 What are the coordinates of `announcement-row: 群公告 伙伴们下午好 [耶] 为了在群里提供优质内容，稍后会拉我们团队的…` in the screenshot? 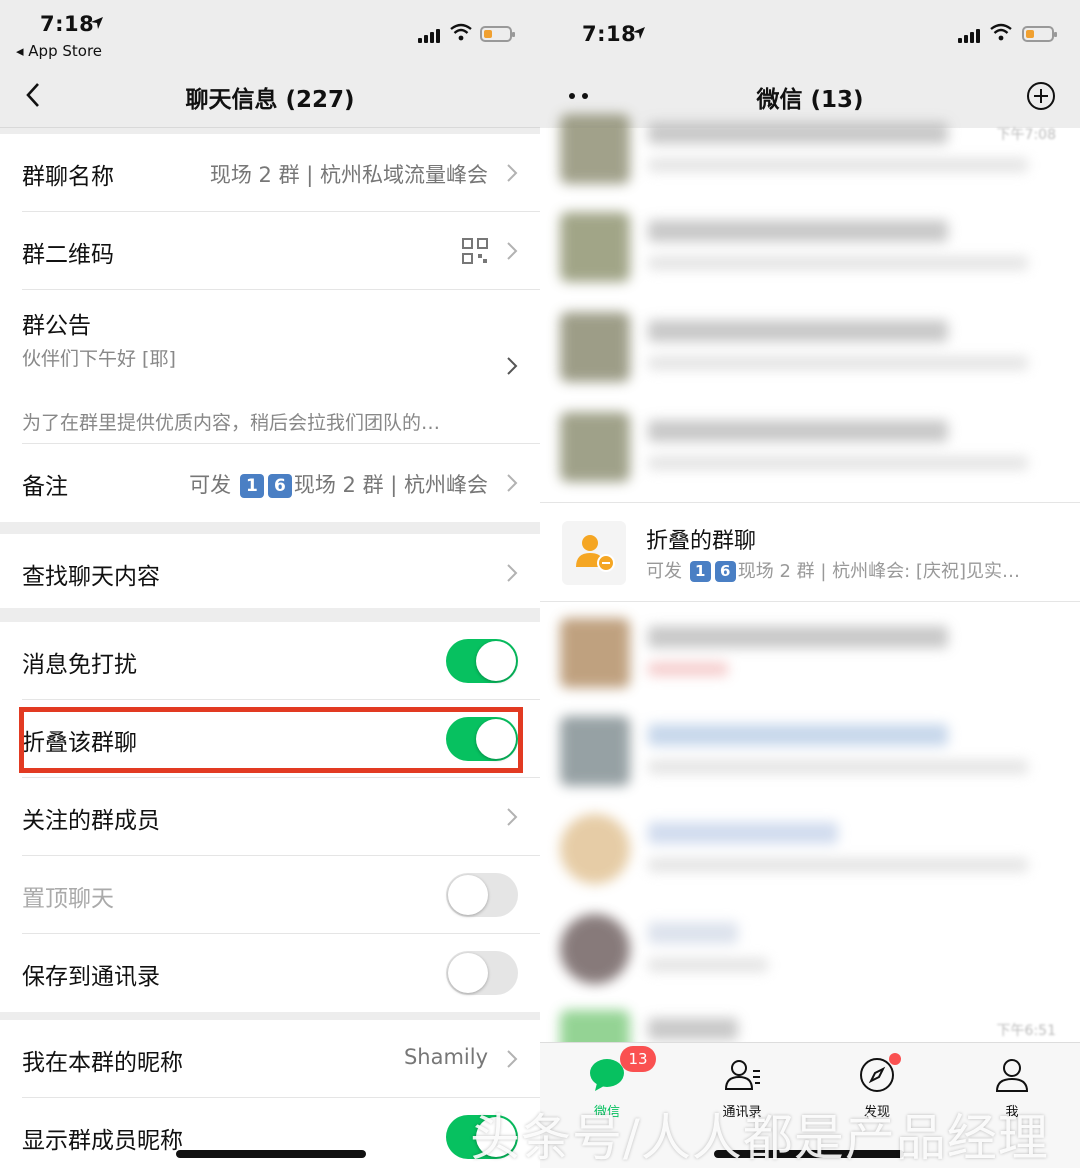 It's located at (281, 367).